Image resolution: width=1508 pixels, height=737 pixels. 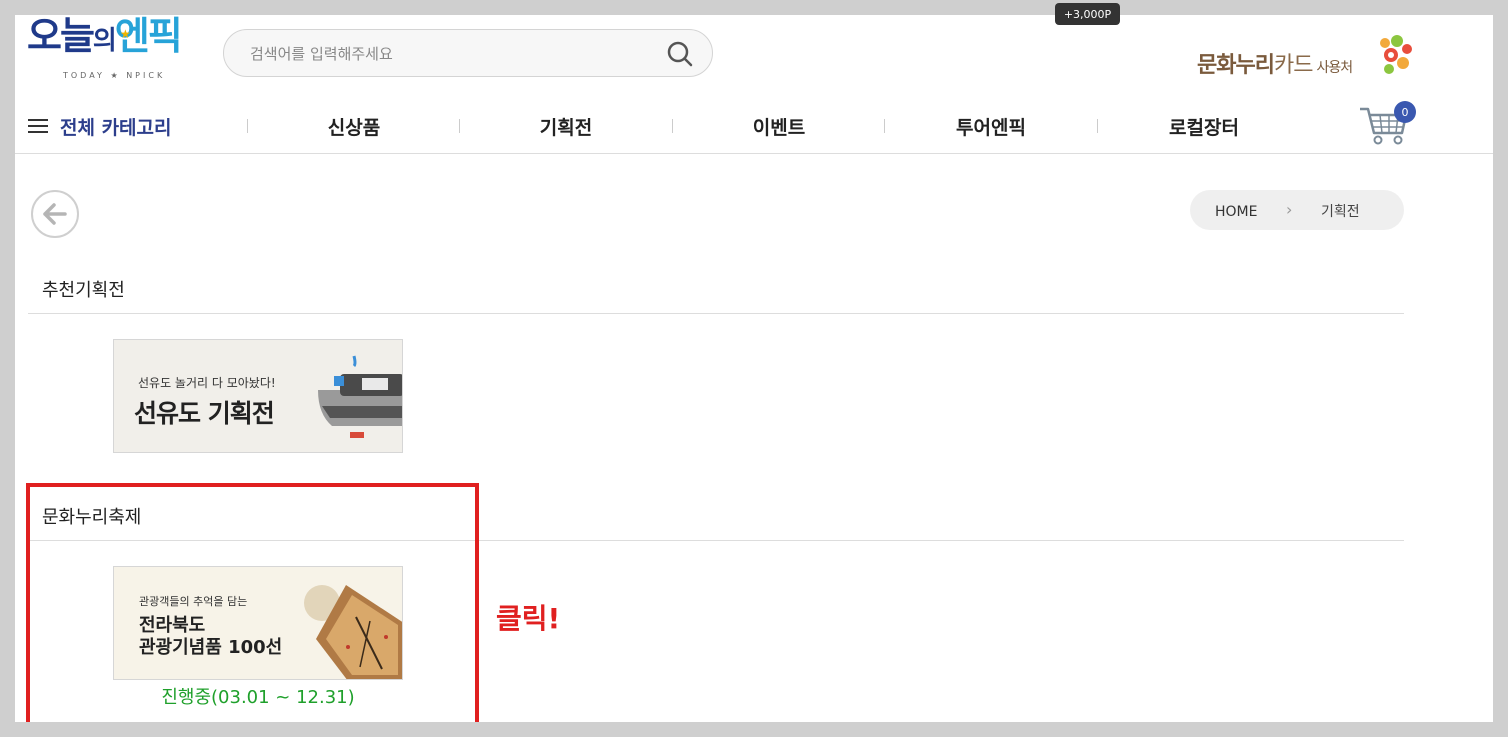 I want to click on exhibition-banner-seonyudo: 선유도 놀거리 다 모아놨다! 선유도 기획전, so click(x=258, y=396).